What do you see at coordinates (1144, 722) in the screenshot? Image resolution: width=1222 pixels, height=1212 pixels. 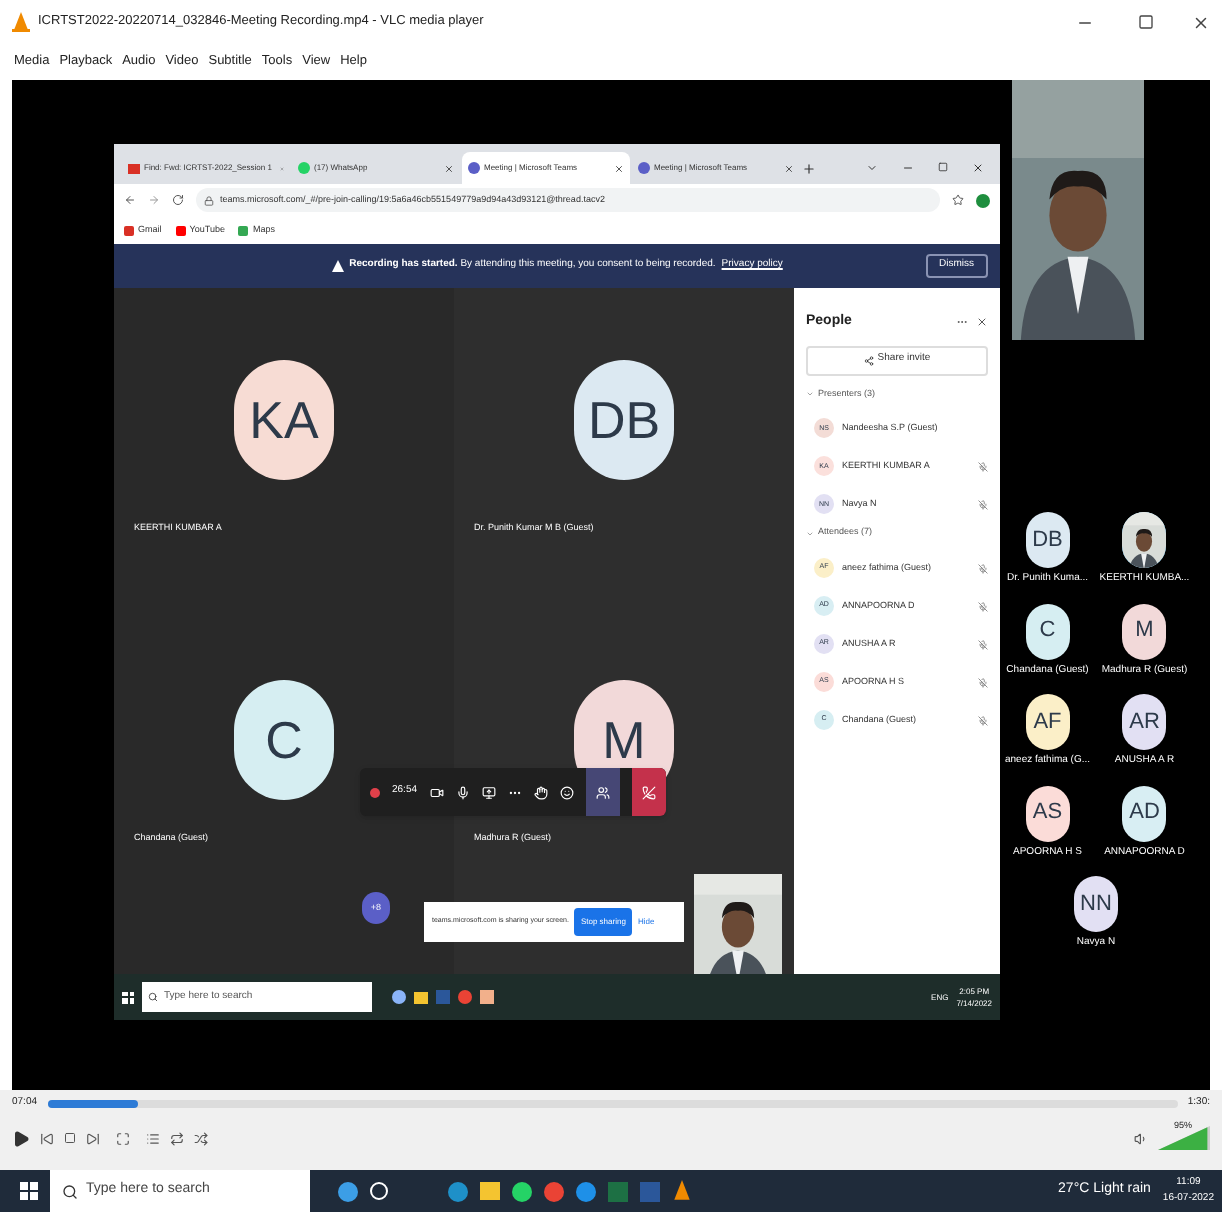 I see `avatar: AR` at bounding box center [1144, 722].